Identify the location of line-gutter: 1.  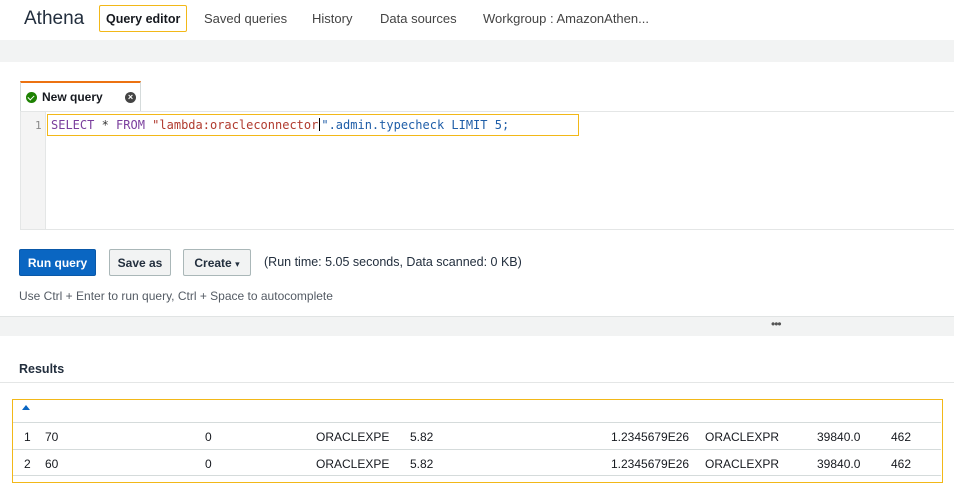
(33, 170).